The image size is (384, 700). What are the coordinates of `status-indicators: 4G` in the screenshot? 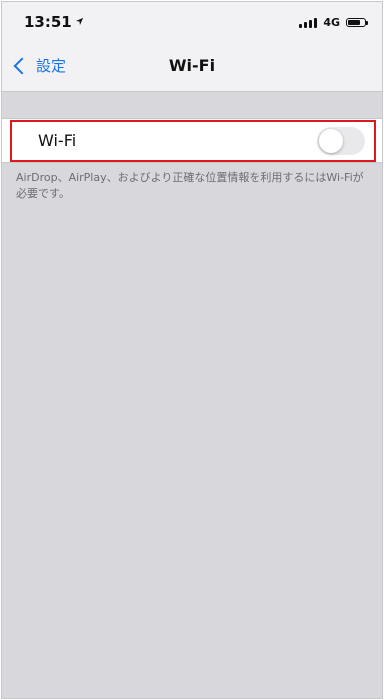 It's located at (333, 22).